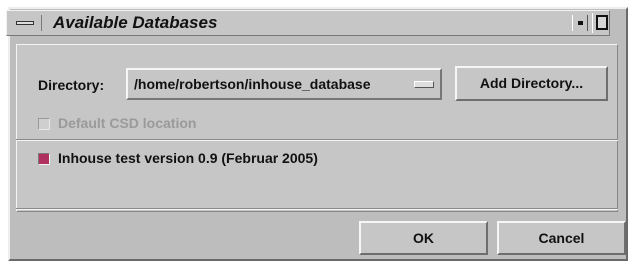 The width and height of the screenshot is (637, 266). I want to click on window-menu-button, so click(27, 23).